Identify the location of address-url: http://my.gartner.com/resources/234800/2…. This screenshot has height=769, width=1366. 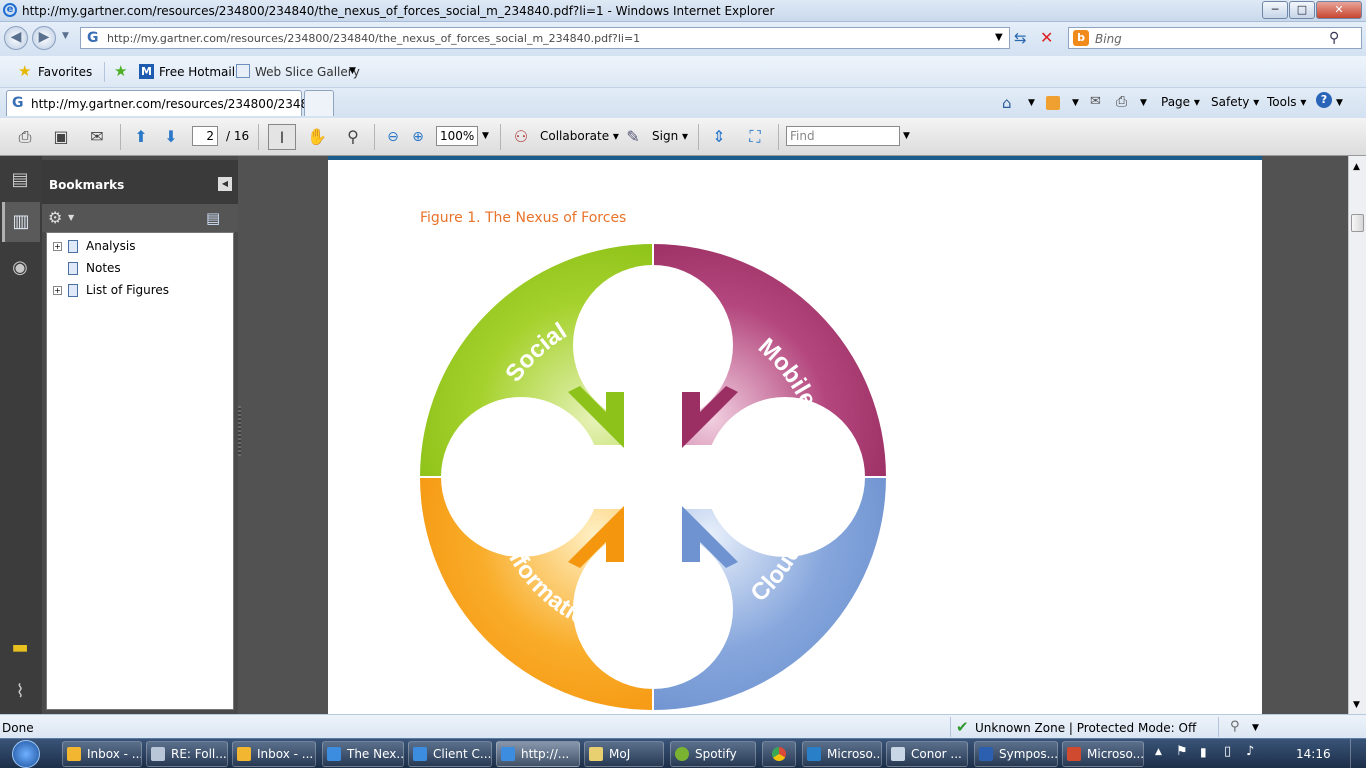
(373, 38).